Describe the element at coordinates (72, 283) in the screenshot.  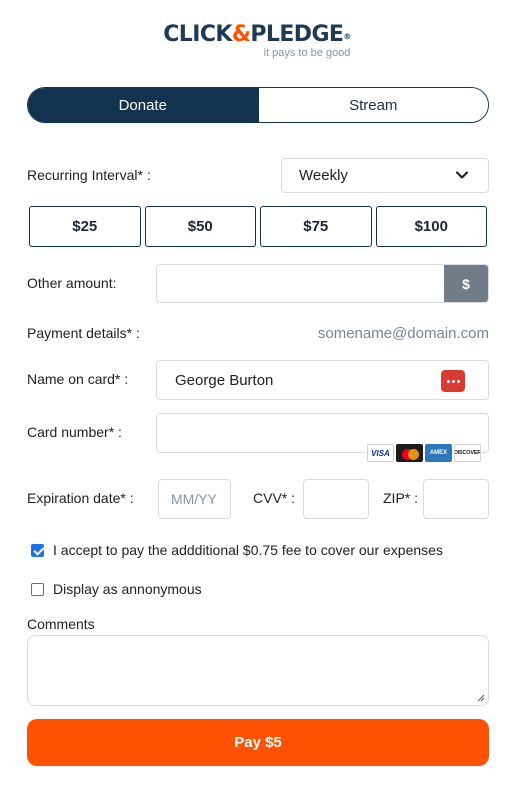
I see `other-amount-label: Other amount:` at that location.